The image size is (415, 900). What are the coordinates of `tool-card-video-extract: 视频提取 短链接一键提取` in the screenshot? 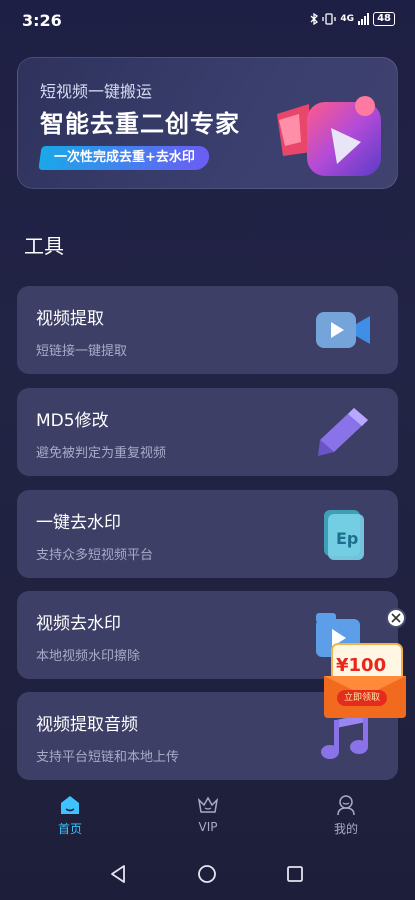 It's located at (207, 330).